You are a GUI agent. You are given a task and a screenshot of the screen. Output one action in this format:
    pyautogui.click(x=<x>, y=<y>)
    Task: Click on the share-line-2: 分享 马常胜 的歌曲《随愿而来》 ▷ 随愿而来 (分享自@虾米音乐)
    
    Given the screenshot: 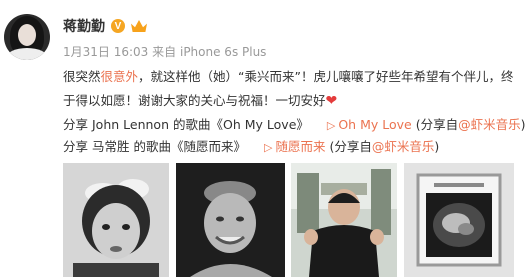 What is the action you would take?
    pyautogui.click(x=251, y=147)
    